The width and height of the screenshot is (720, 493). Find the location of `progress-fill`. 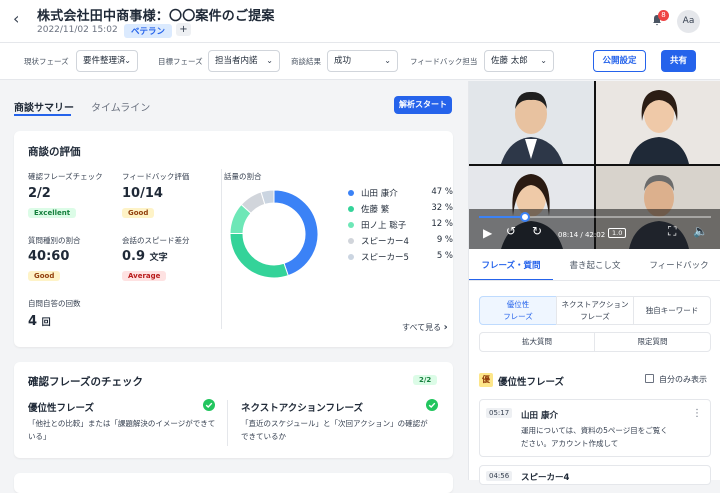

progress-fill is located at coordinates (502, 217).